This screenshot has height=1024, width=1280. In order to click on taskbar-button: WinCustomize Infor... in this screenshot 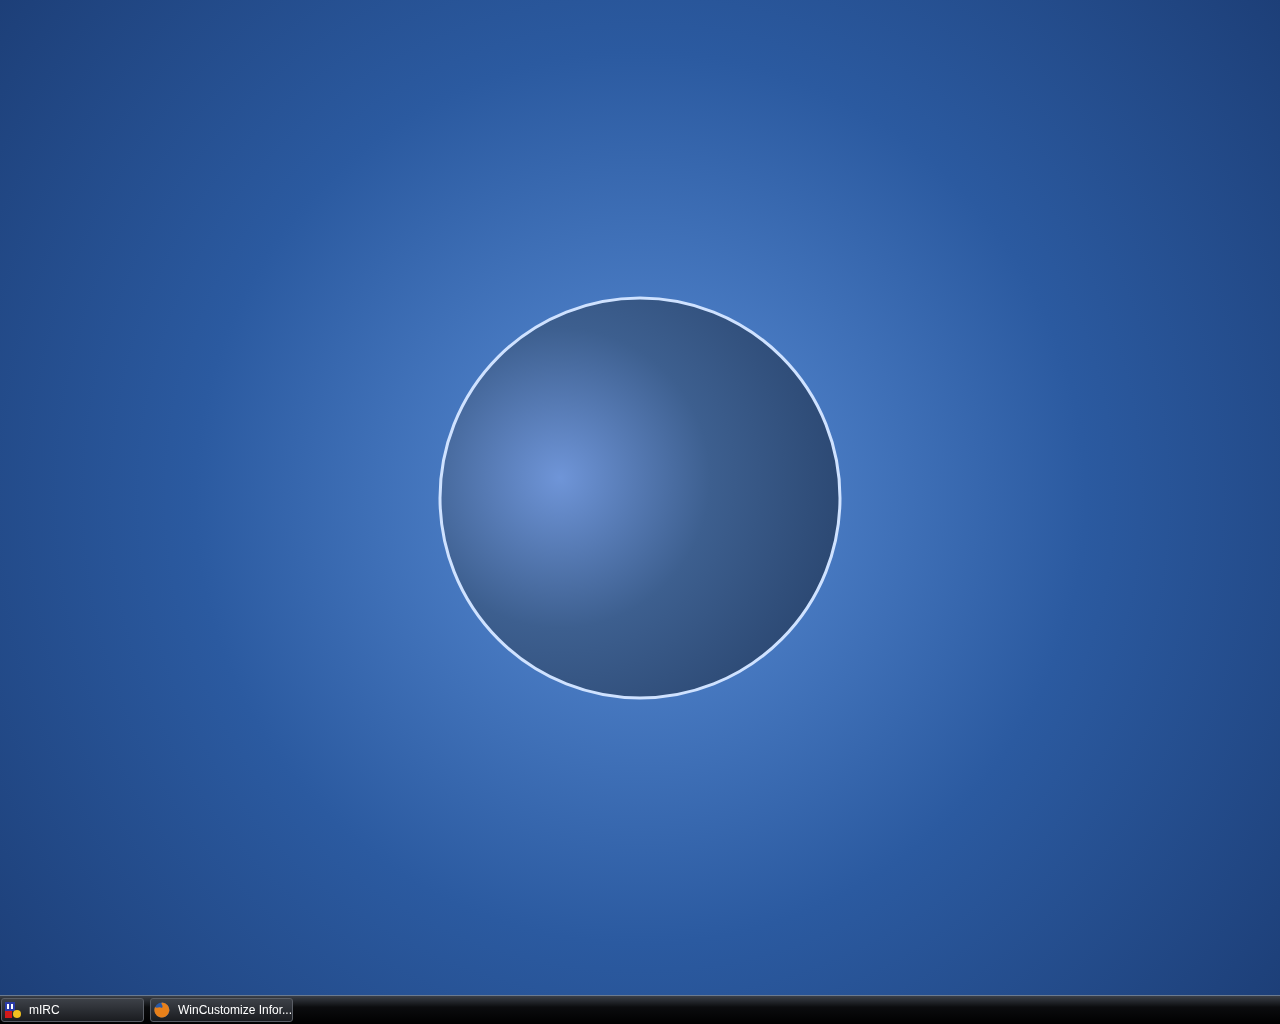, I will do `click(221, 1010)`.